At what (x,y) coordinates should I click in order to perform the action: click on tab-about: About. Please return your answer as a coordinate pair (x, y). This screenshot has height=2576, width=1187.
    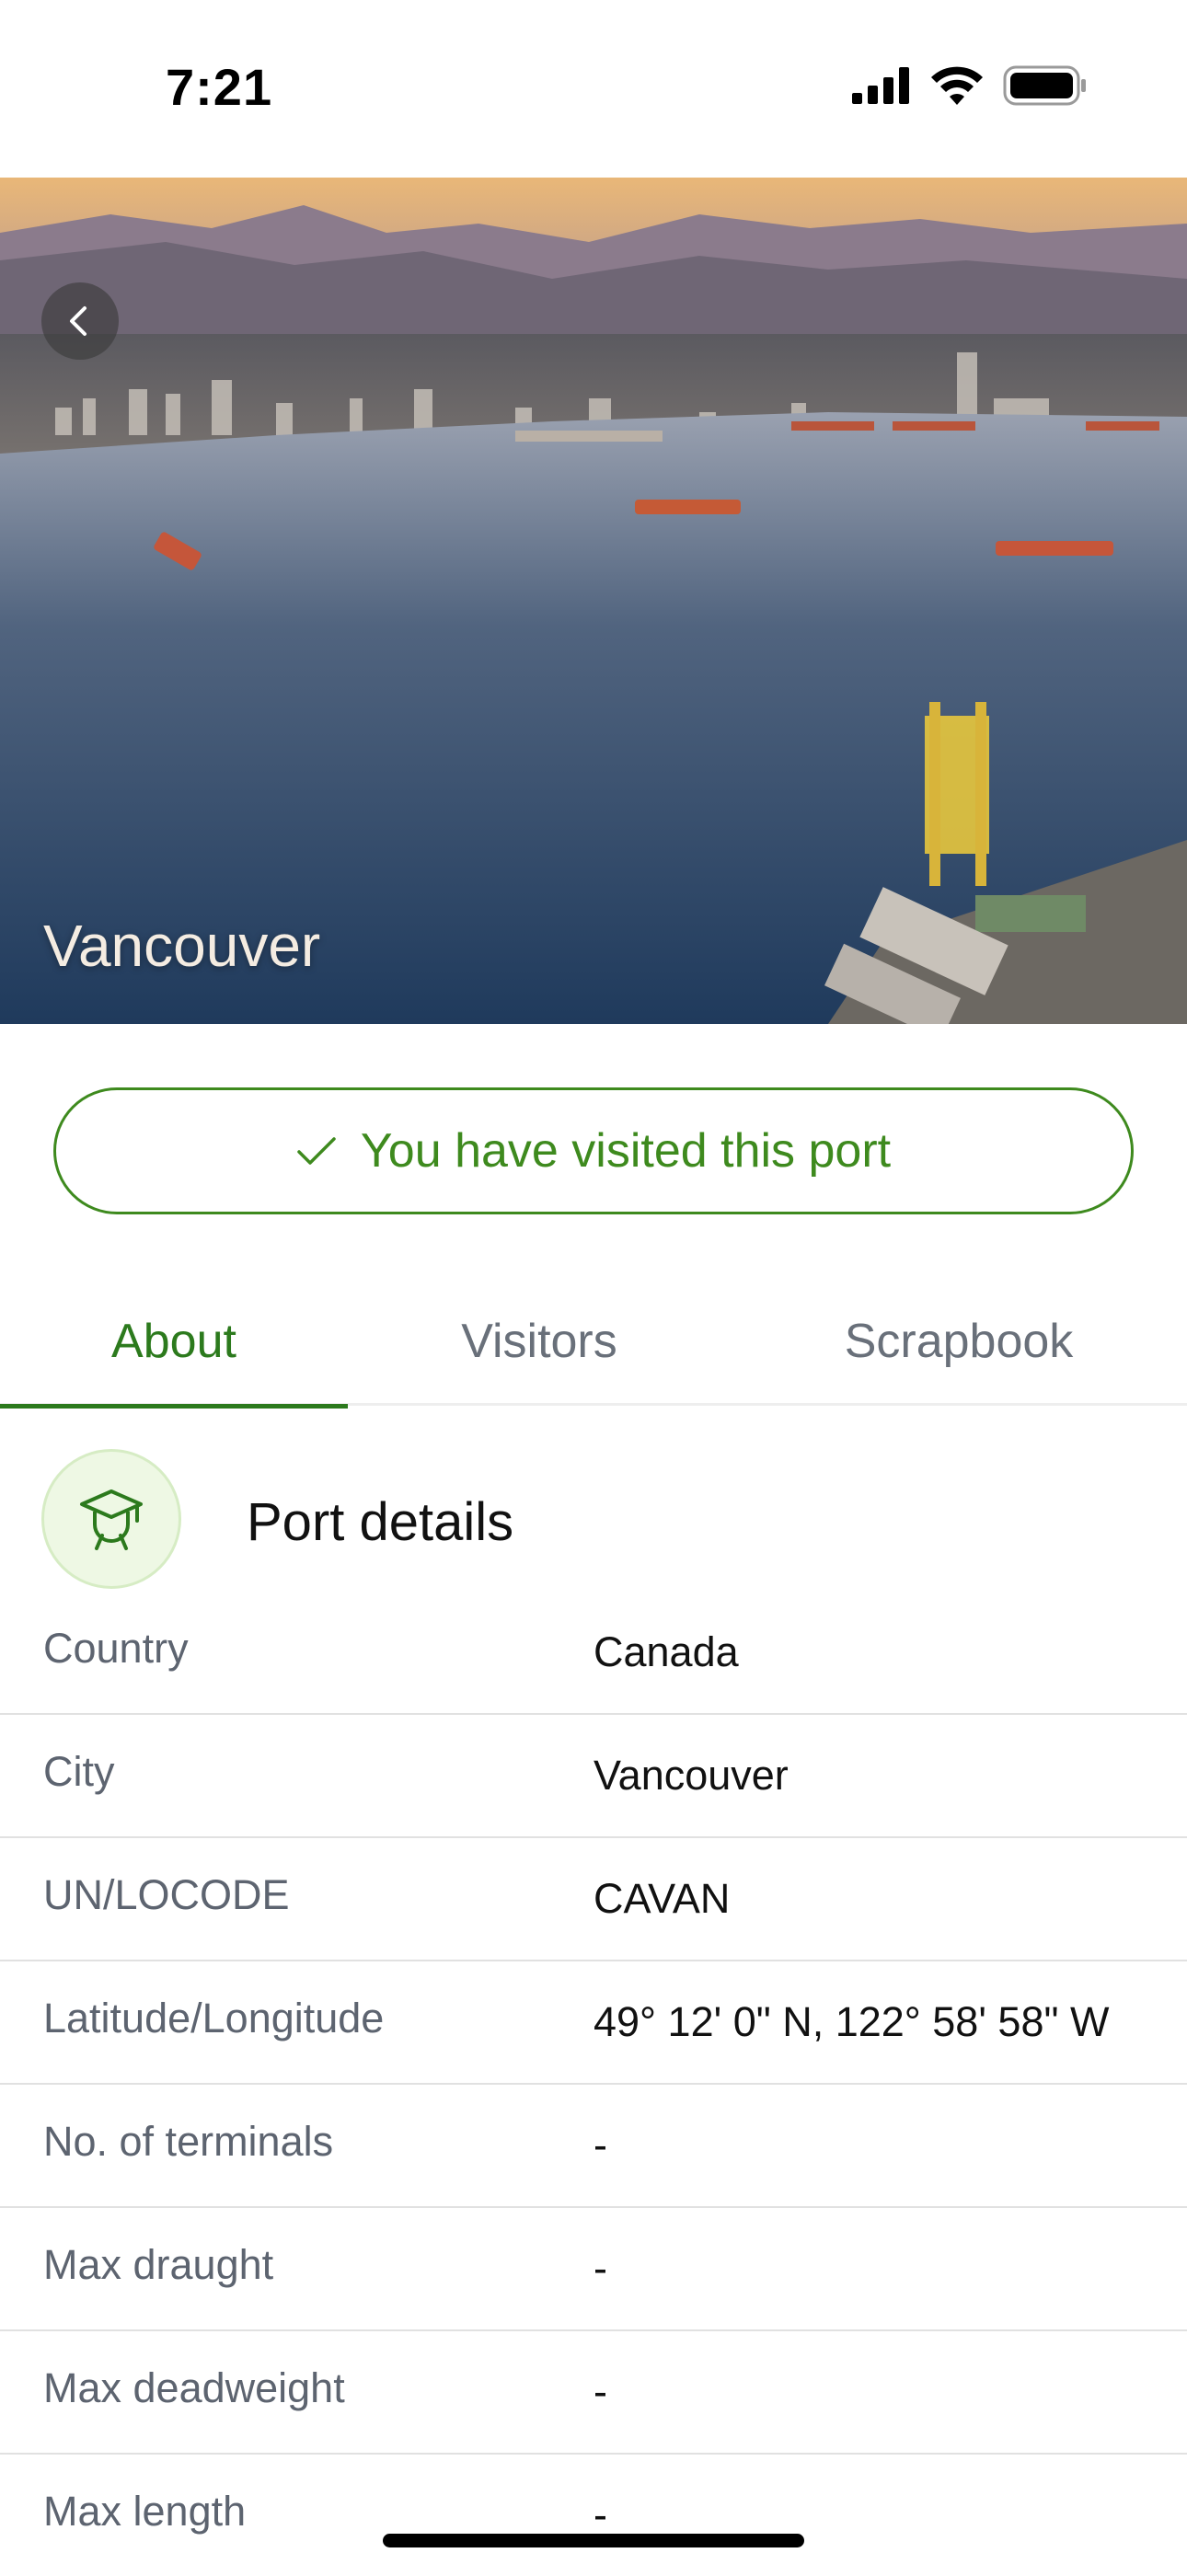
    Looking at the image, I should click on (174, 1343).